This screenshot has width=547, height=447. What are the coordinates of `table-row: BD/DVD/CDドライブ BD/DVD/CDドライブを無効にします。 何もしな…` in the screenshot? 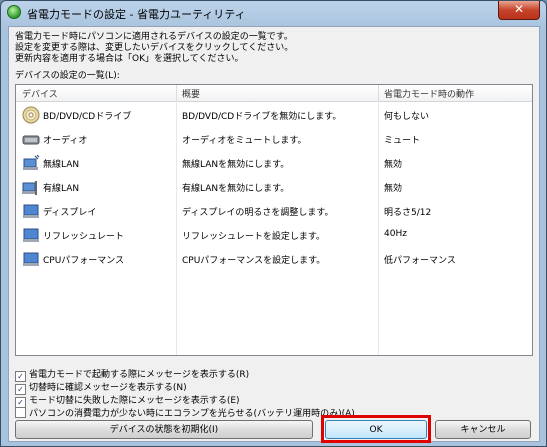 It's located at (274, 115).